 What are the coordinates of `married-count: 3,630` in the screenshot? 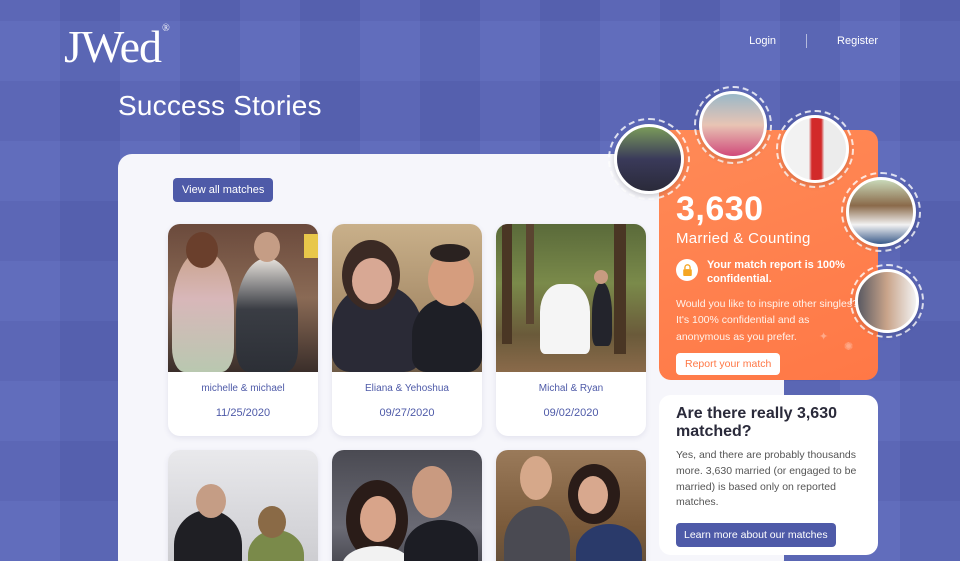 It's located at (720, 209).